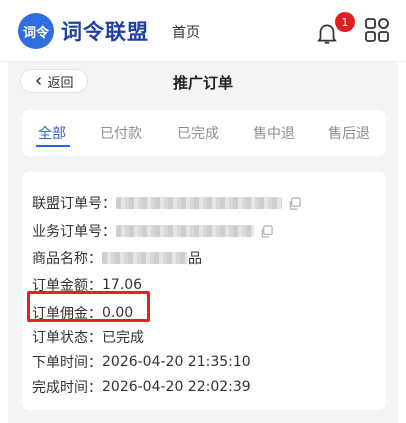 This screenshot has height=423, width=406. What do you see at coordinates (203, 31) in the screenshot?
I see `top-app-bar: 词令 词令联盟 首页 1` at bounding box center [203, 31].